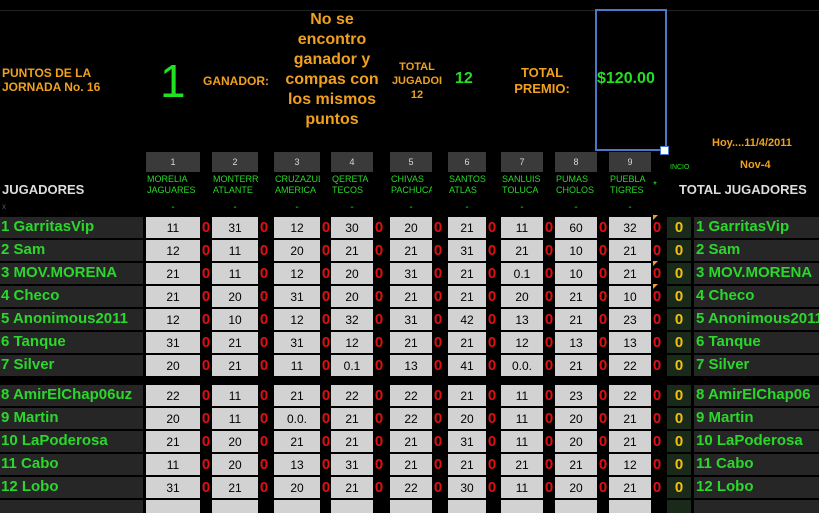 Image resolution: width=819 pixels, height=513 pixels. What do you see at coordinates (72, 249) in the screenshot?
I see `player-name: 2 Sam` at bounding box center [72, 249].